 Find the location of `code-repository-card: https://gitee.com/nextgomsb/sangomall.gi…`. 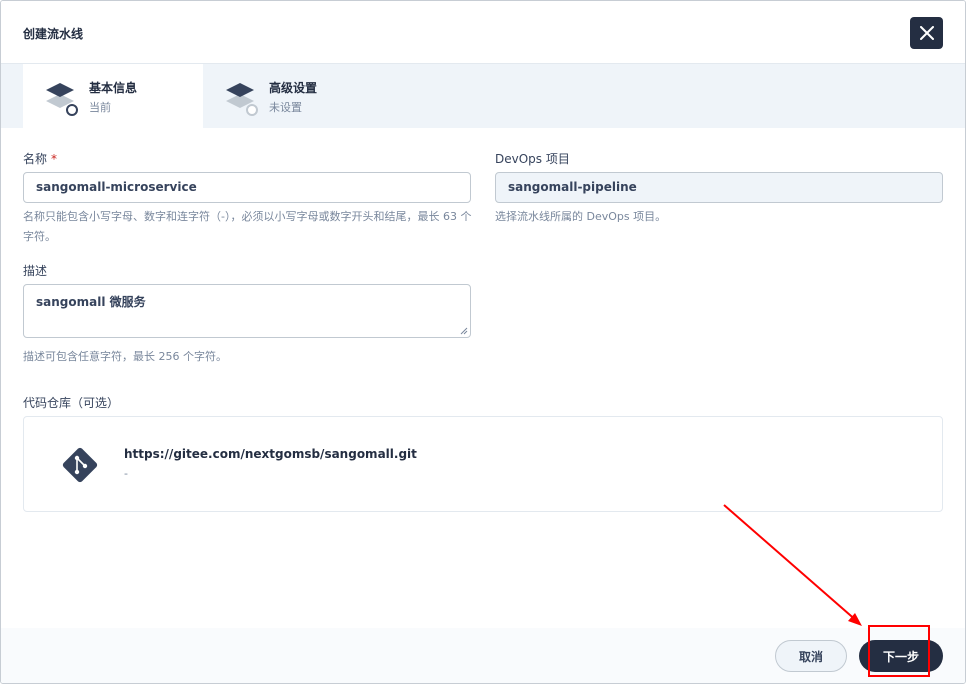

code-repository-card: https://gitee.com/nextgomsb/sangomall.gi… is located at coordinates (483, 464).